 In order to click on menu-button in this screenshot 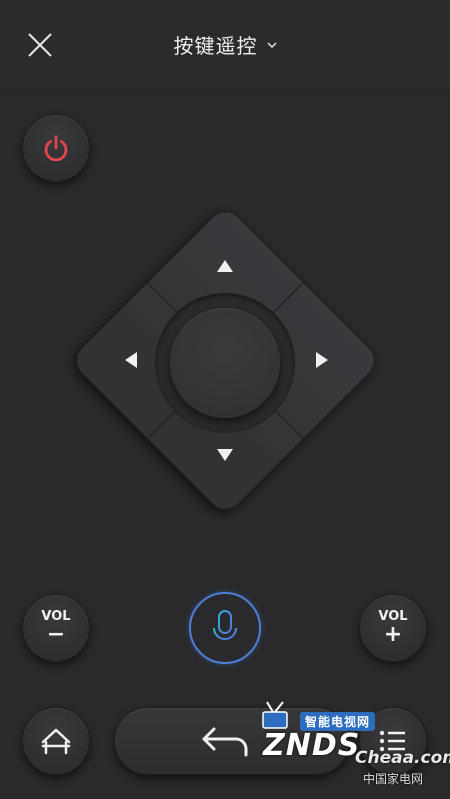, I will do `click(393, 741)`.